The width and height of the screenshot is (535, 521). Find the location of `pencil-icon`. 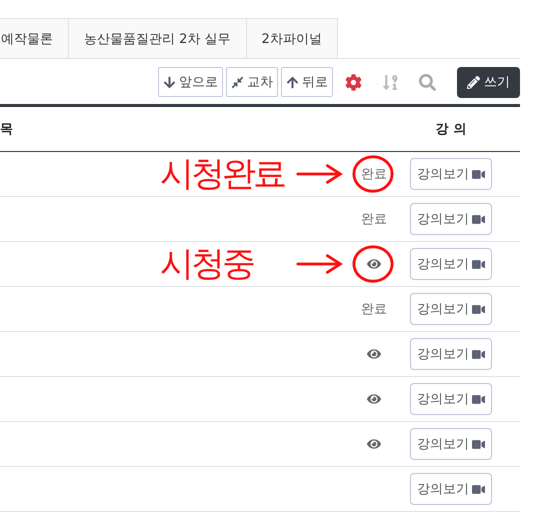

pencil-icon is located at coordinates (473, 82).